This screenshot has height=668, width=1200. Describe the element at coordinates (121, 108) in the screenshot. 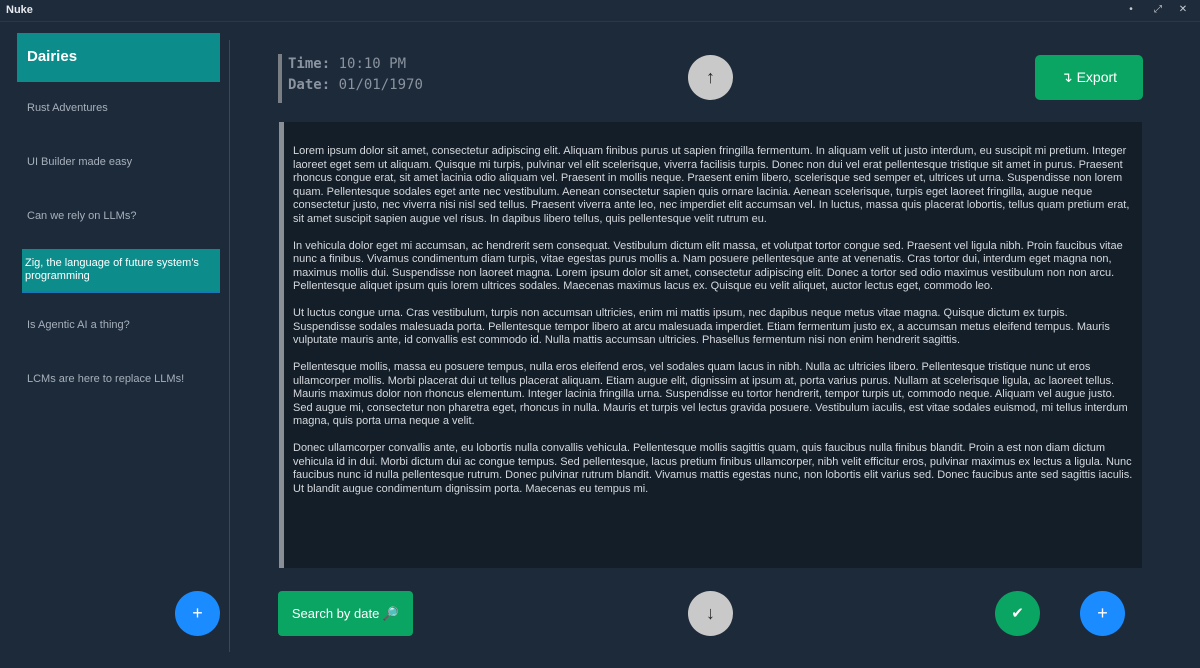

I see `sidebar-item-rust-adventures: Rust Adventures` at that location.